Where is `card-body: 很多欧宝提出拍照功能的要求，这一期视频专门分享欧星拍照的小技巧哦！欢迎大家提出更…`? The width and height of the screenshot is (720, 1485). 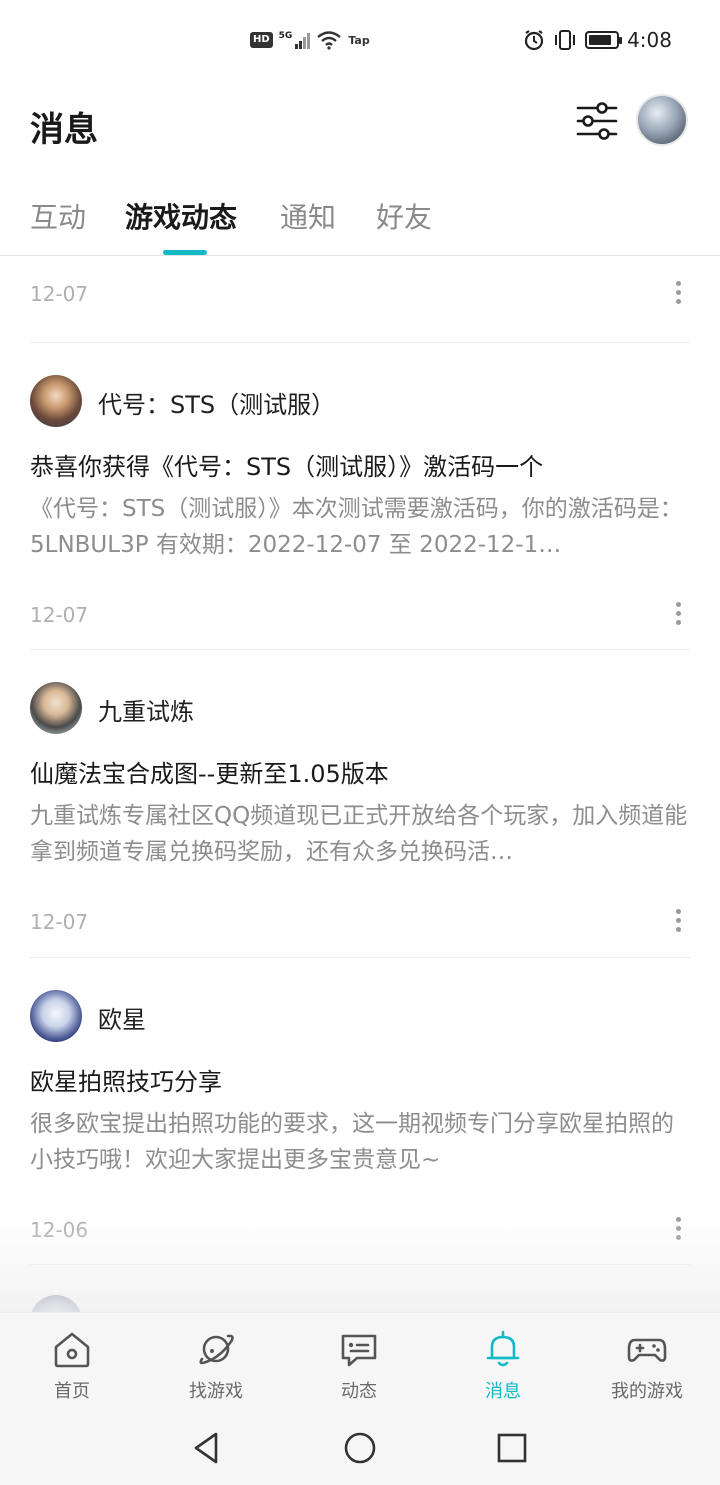 card-body: 很多欧宝提出拍照功能的要求，这一期视频专门分享欧星拍照的小技巧哦！欢迎大家提出更… is located at coordinates (352, 1142).